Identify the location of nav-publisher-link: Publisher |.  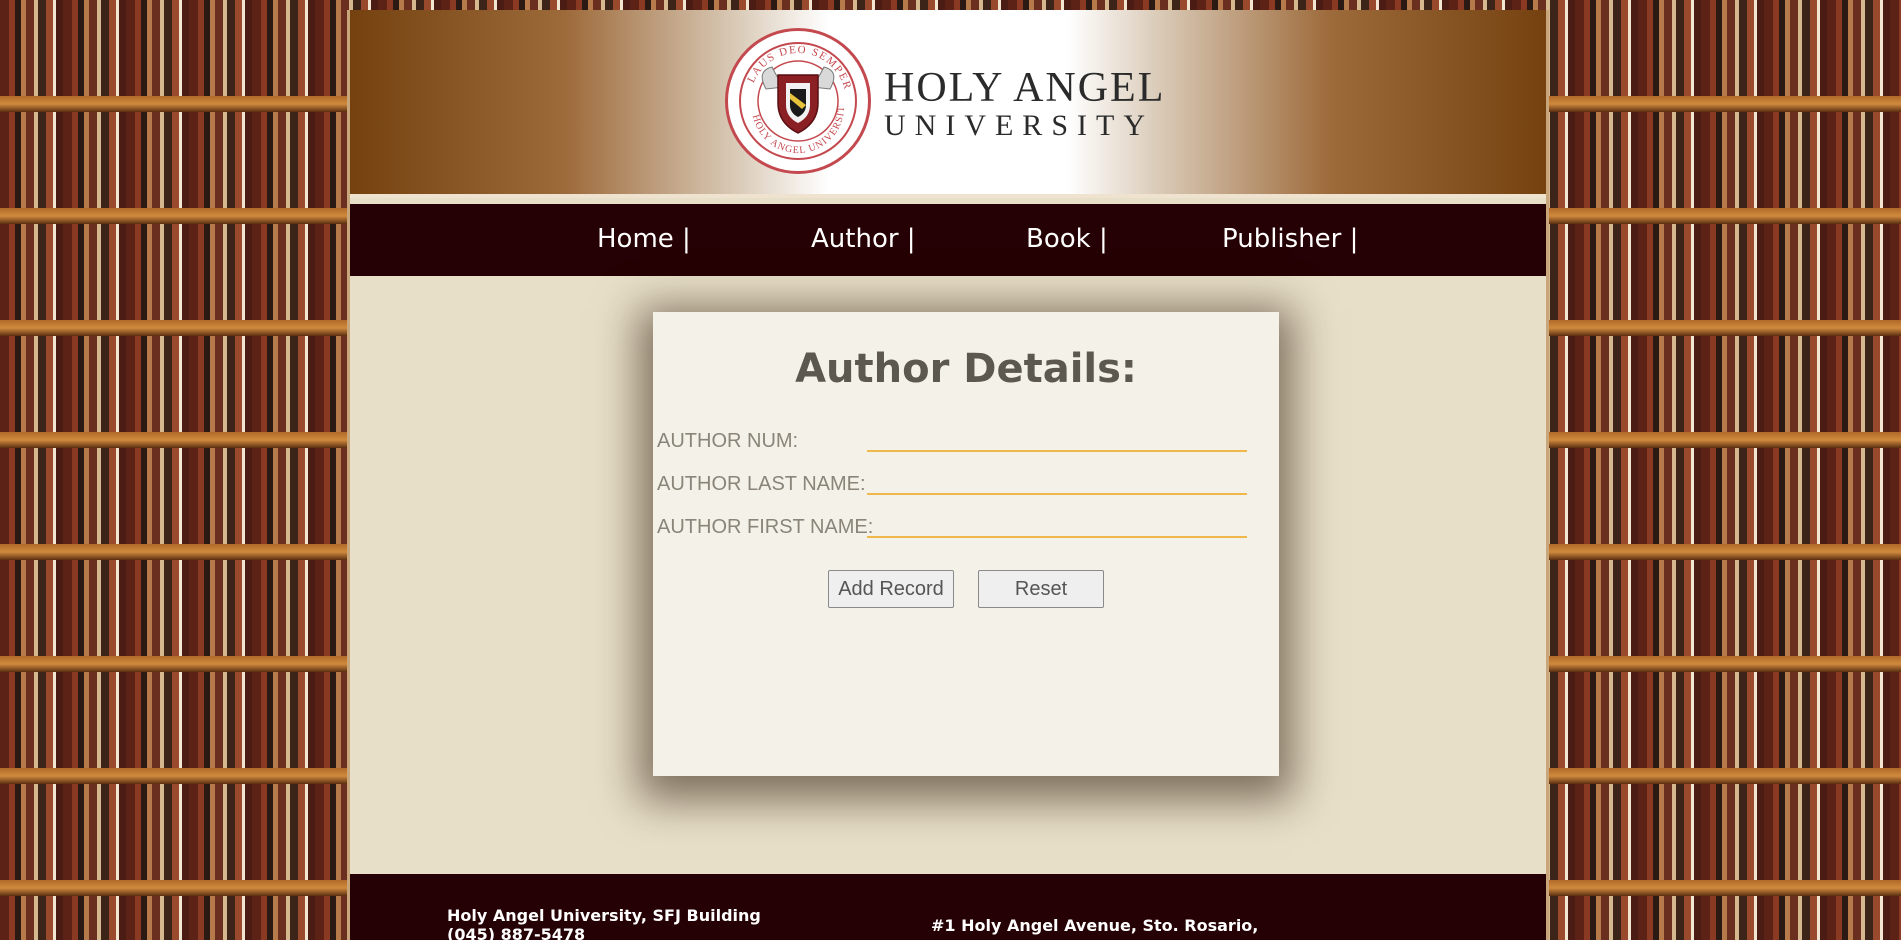
(1290, 239).